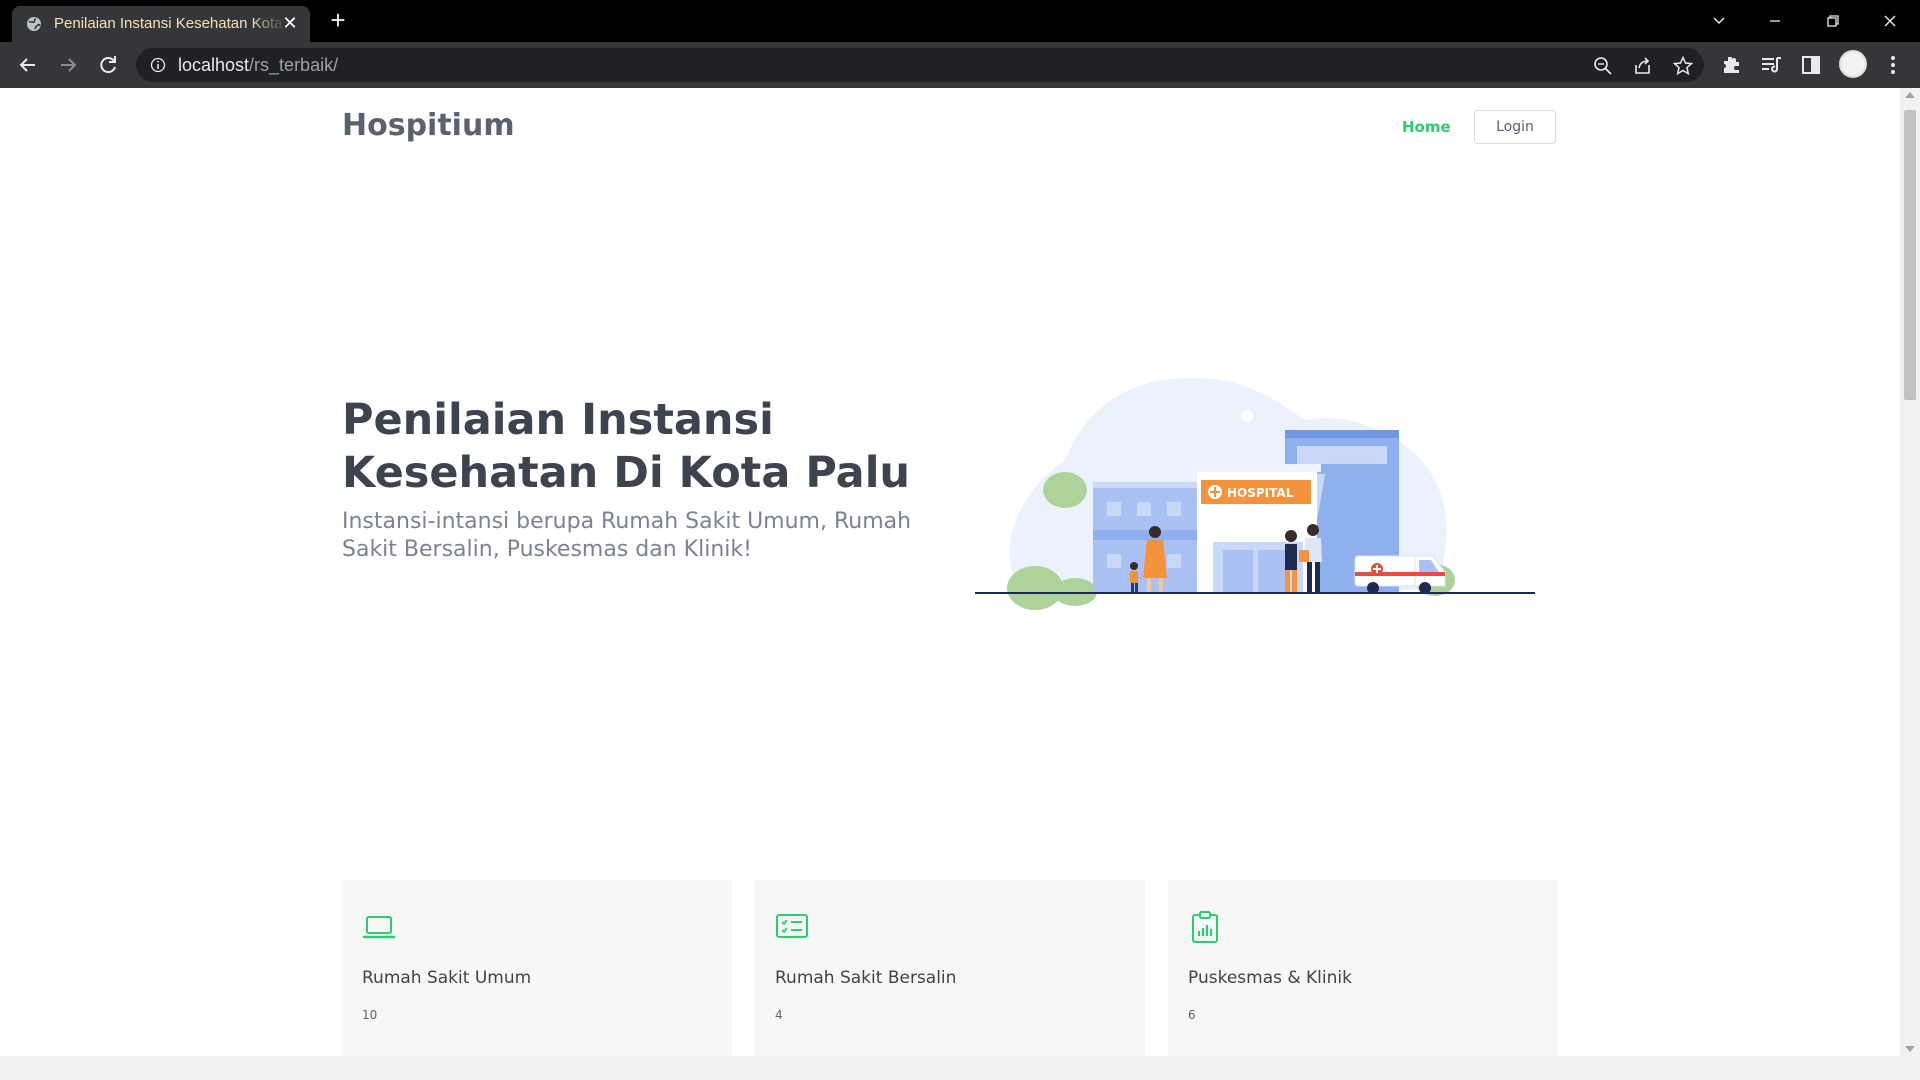  I want to click on browser-tab: Penilaian Instansi Kesehatan Kota Palu ✕, so click(161, 24).